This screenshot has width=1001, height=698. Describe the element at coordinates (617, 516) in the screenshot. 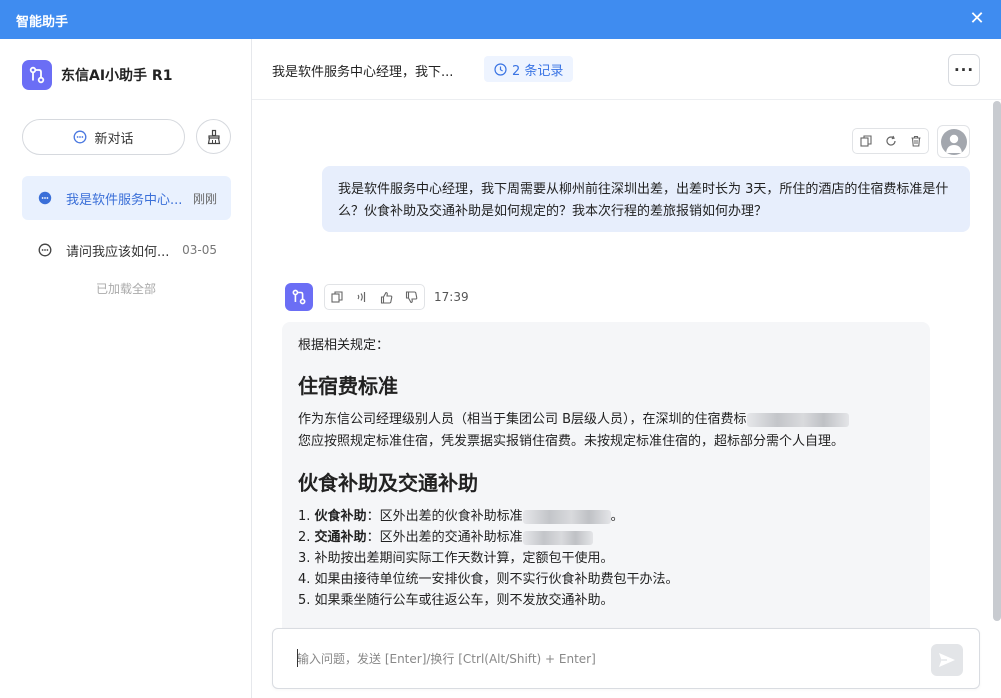

I see `list-tail: 。` at that location.